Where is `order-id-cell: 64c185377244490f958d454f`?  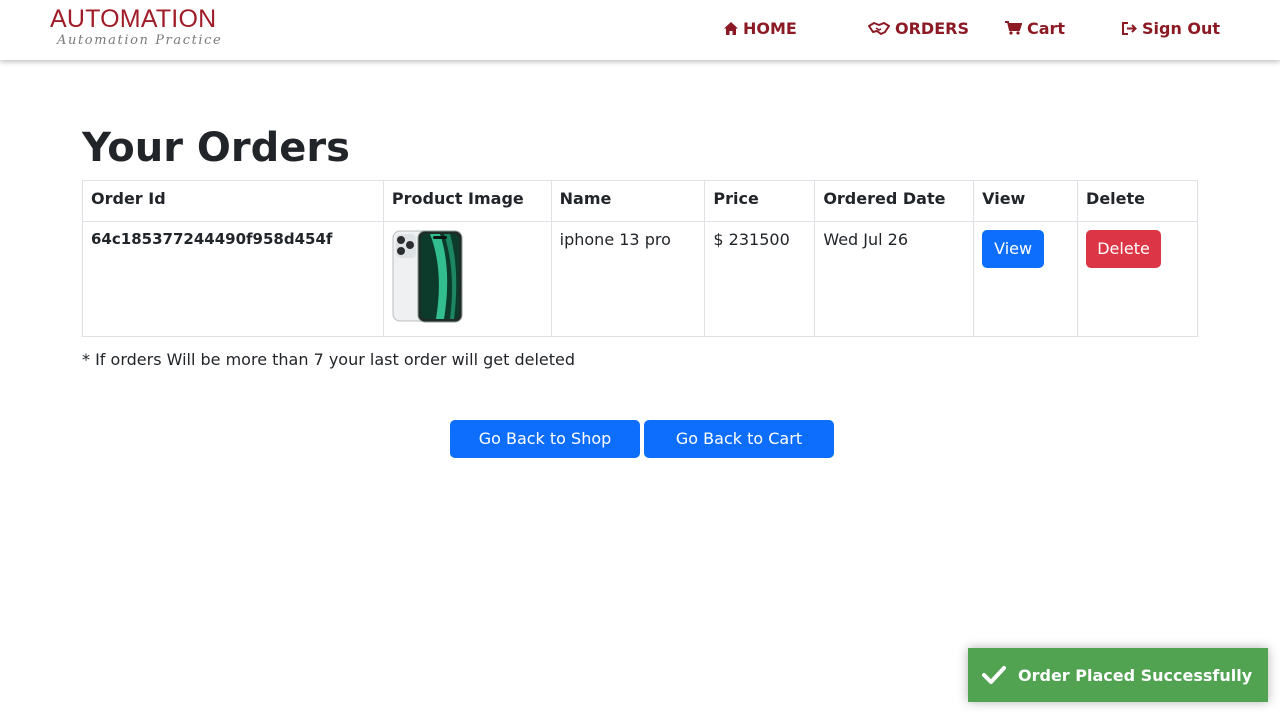 order-id-cell: 64c185377244490f958d454f is located at coordinates (233, 279).